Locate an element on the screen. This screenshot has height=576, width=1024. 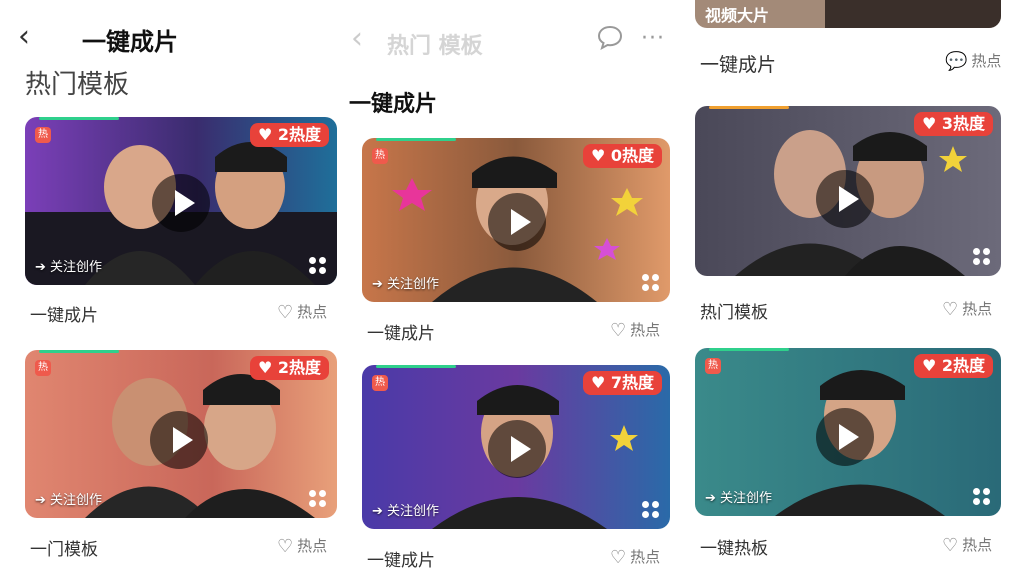
heat-badge: ♥ 3热度 is located at coordinates (953, 124).